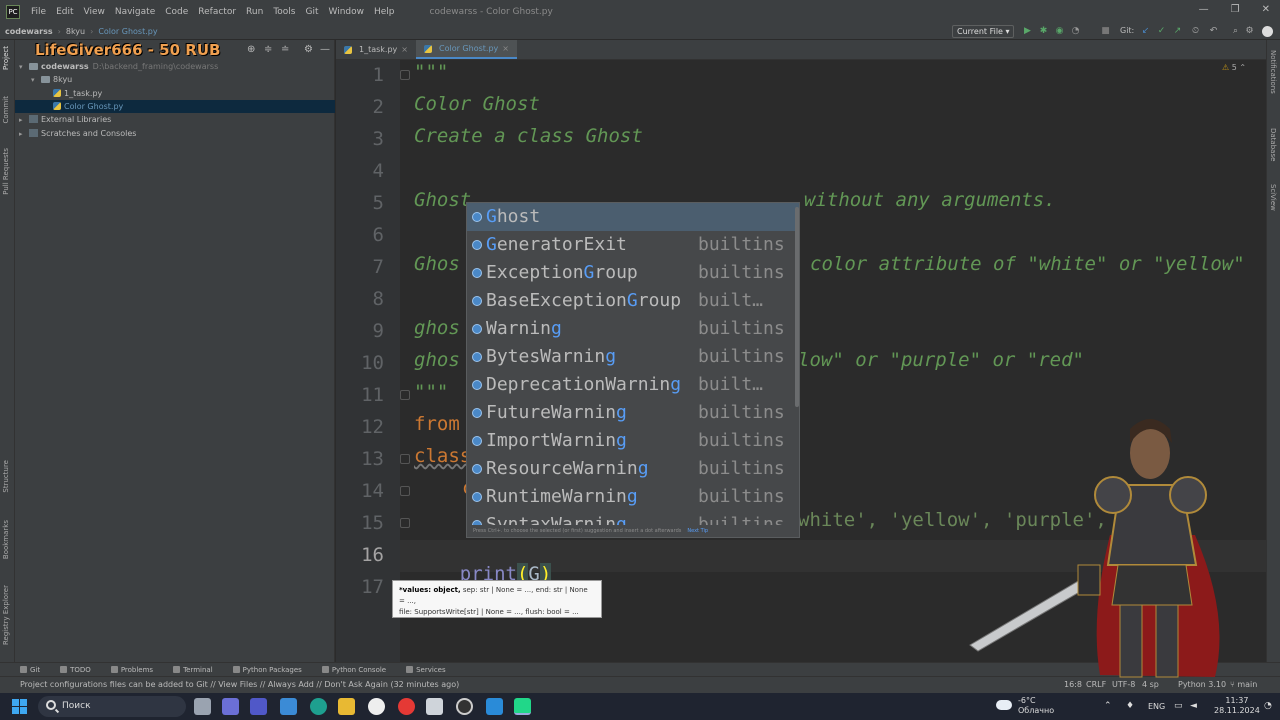 The height and width of the screenshot is (720, 1280). What do you see at coordinates (251, 49) in the screenshot?
I see `locate-icon: ⊕` at bounding box center [251, 49].